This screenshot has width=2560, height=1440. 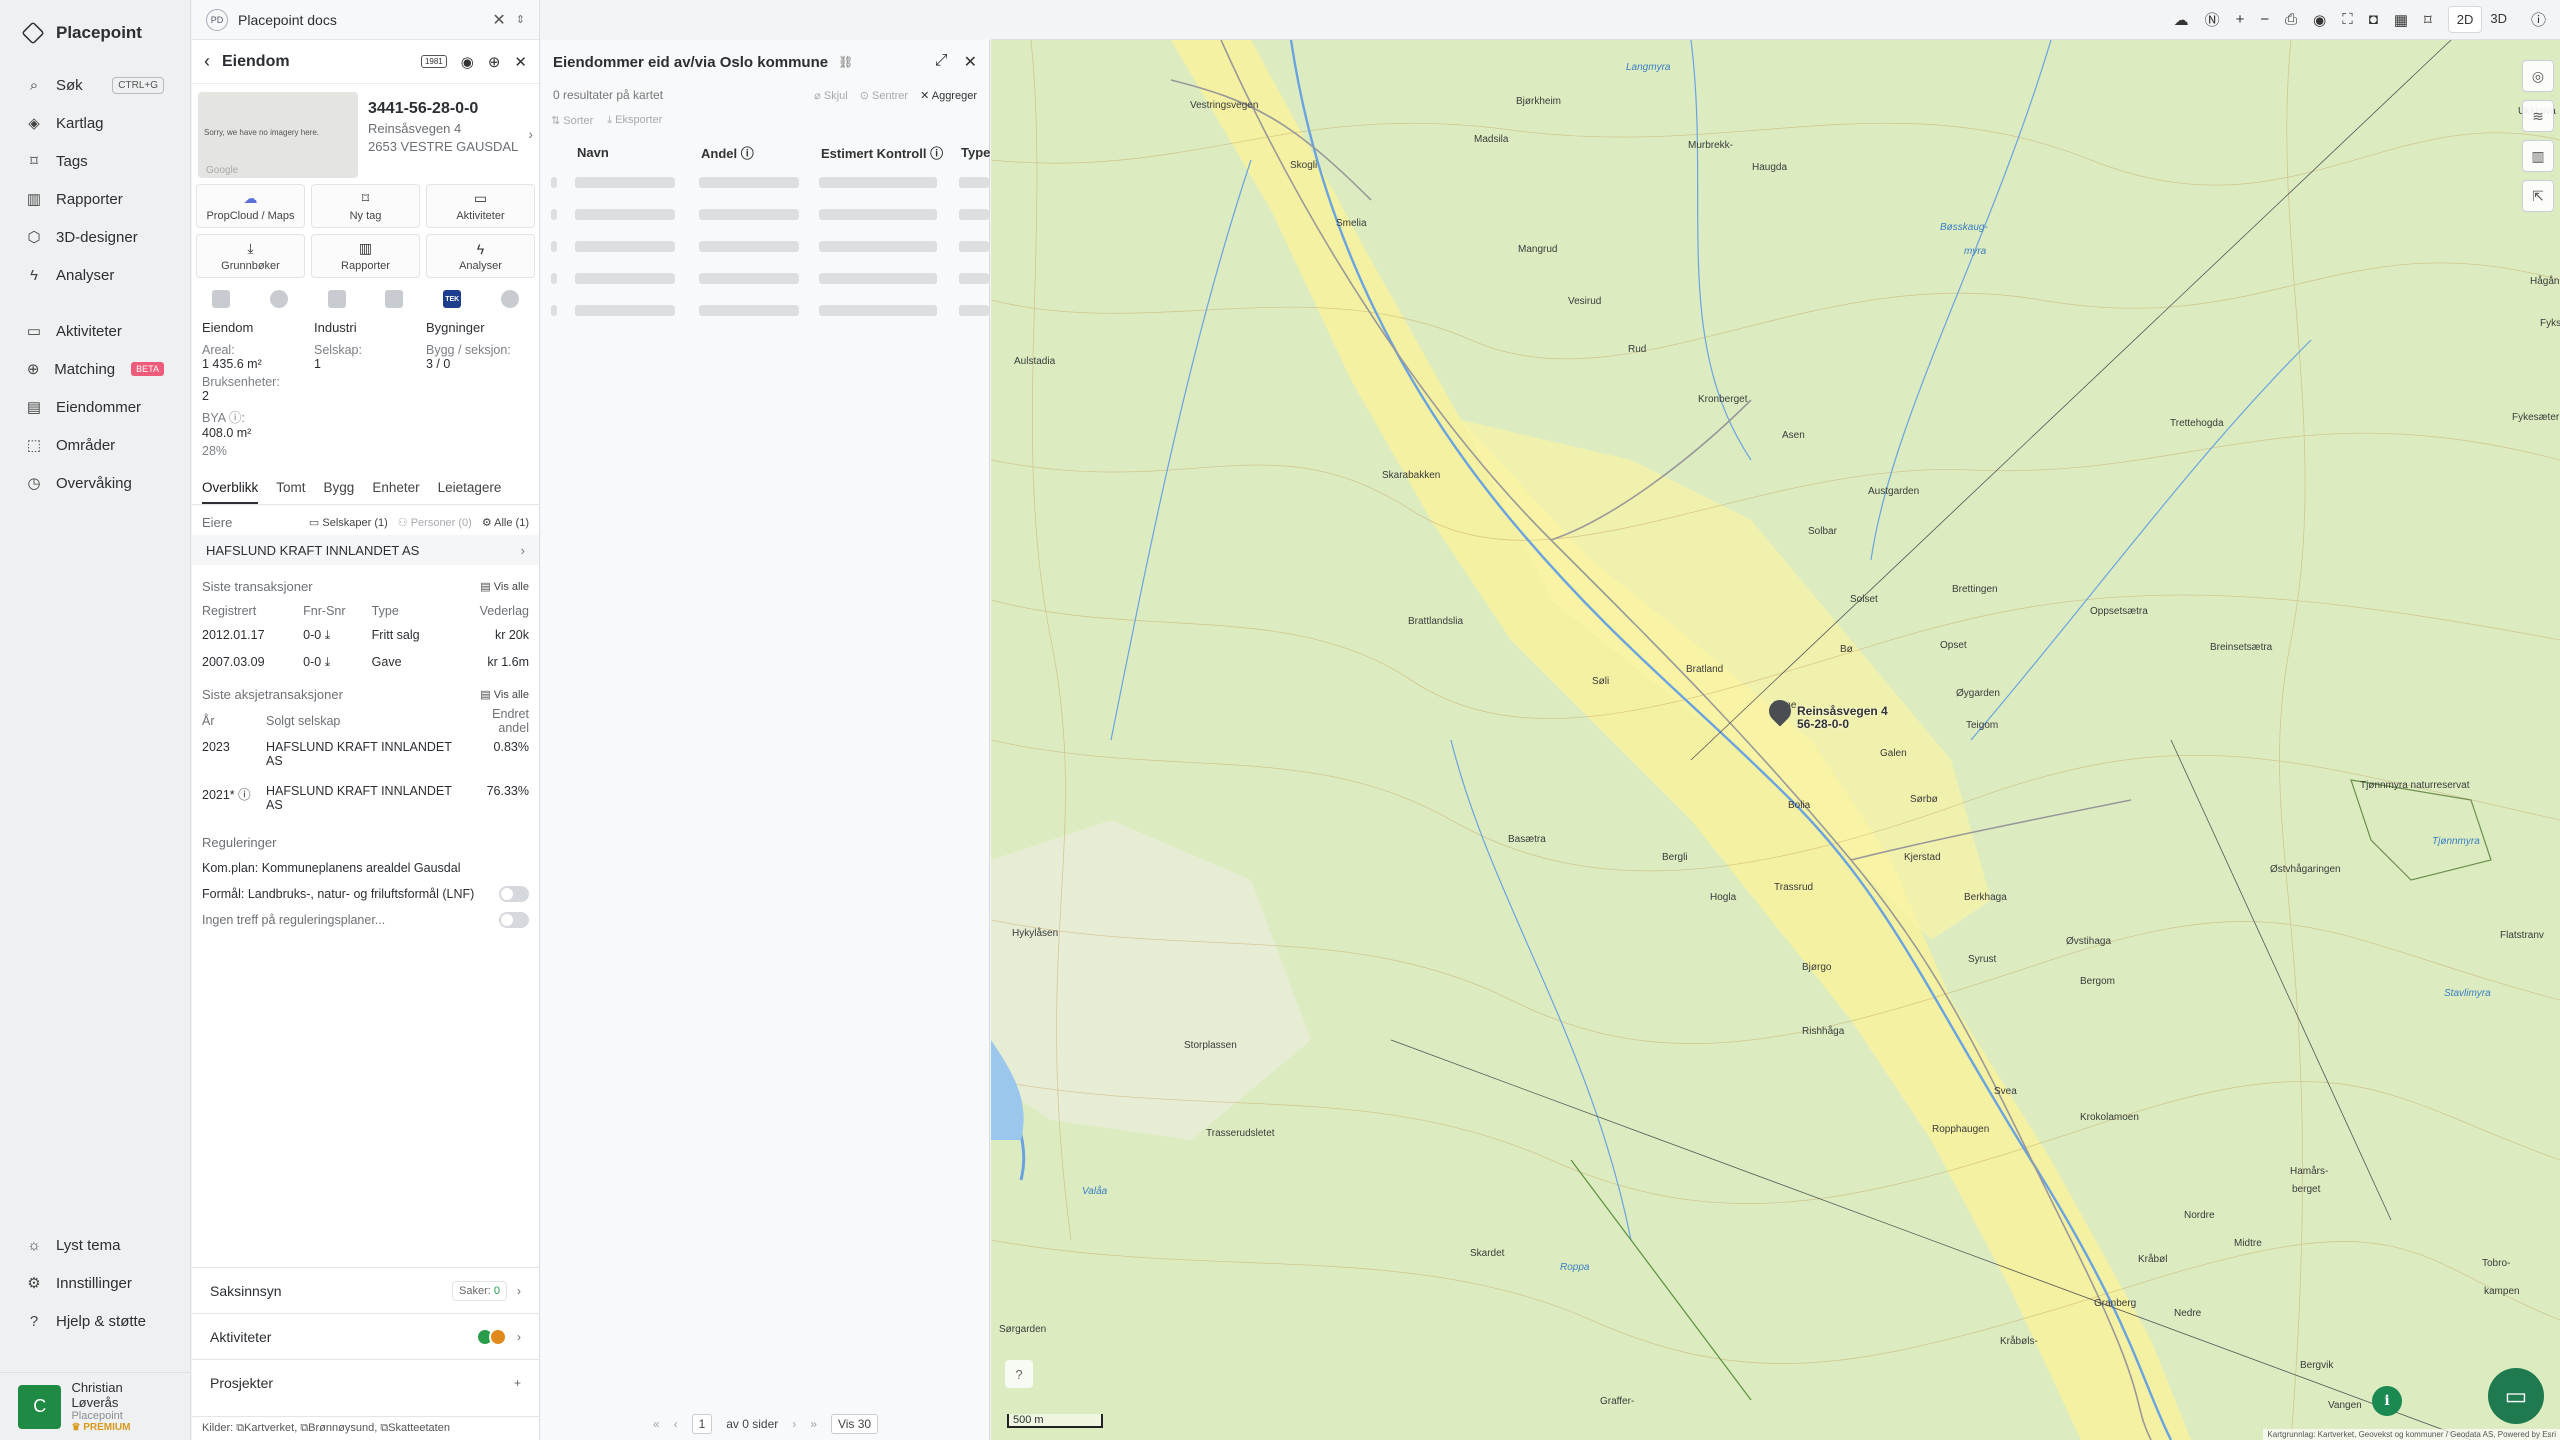 I want to click on tab-tomt: Tomt, so click(x=290, y=489).